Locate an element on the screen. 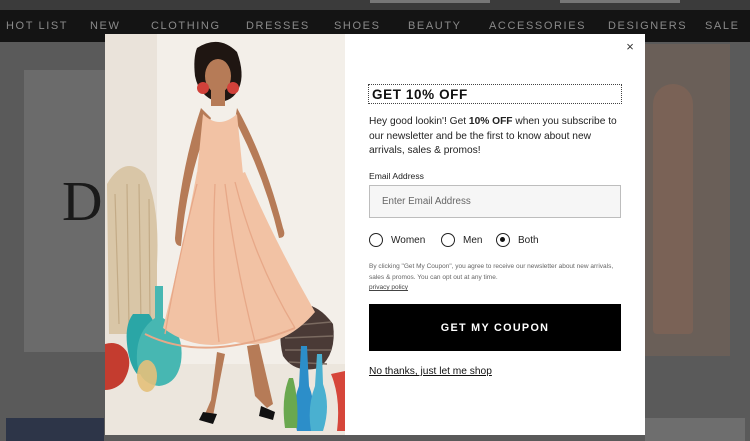 The image size is (750, 441). get-coupon-button: GET MY COUPON is located at coordinates (495, 327).